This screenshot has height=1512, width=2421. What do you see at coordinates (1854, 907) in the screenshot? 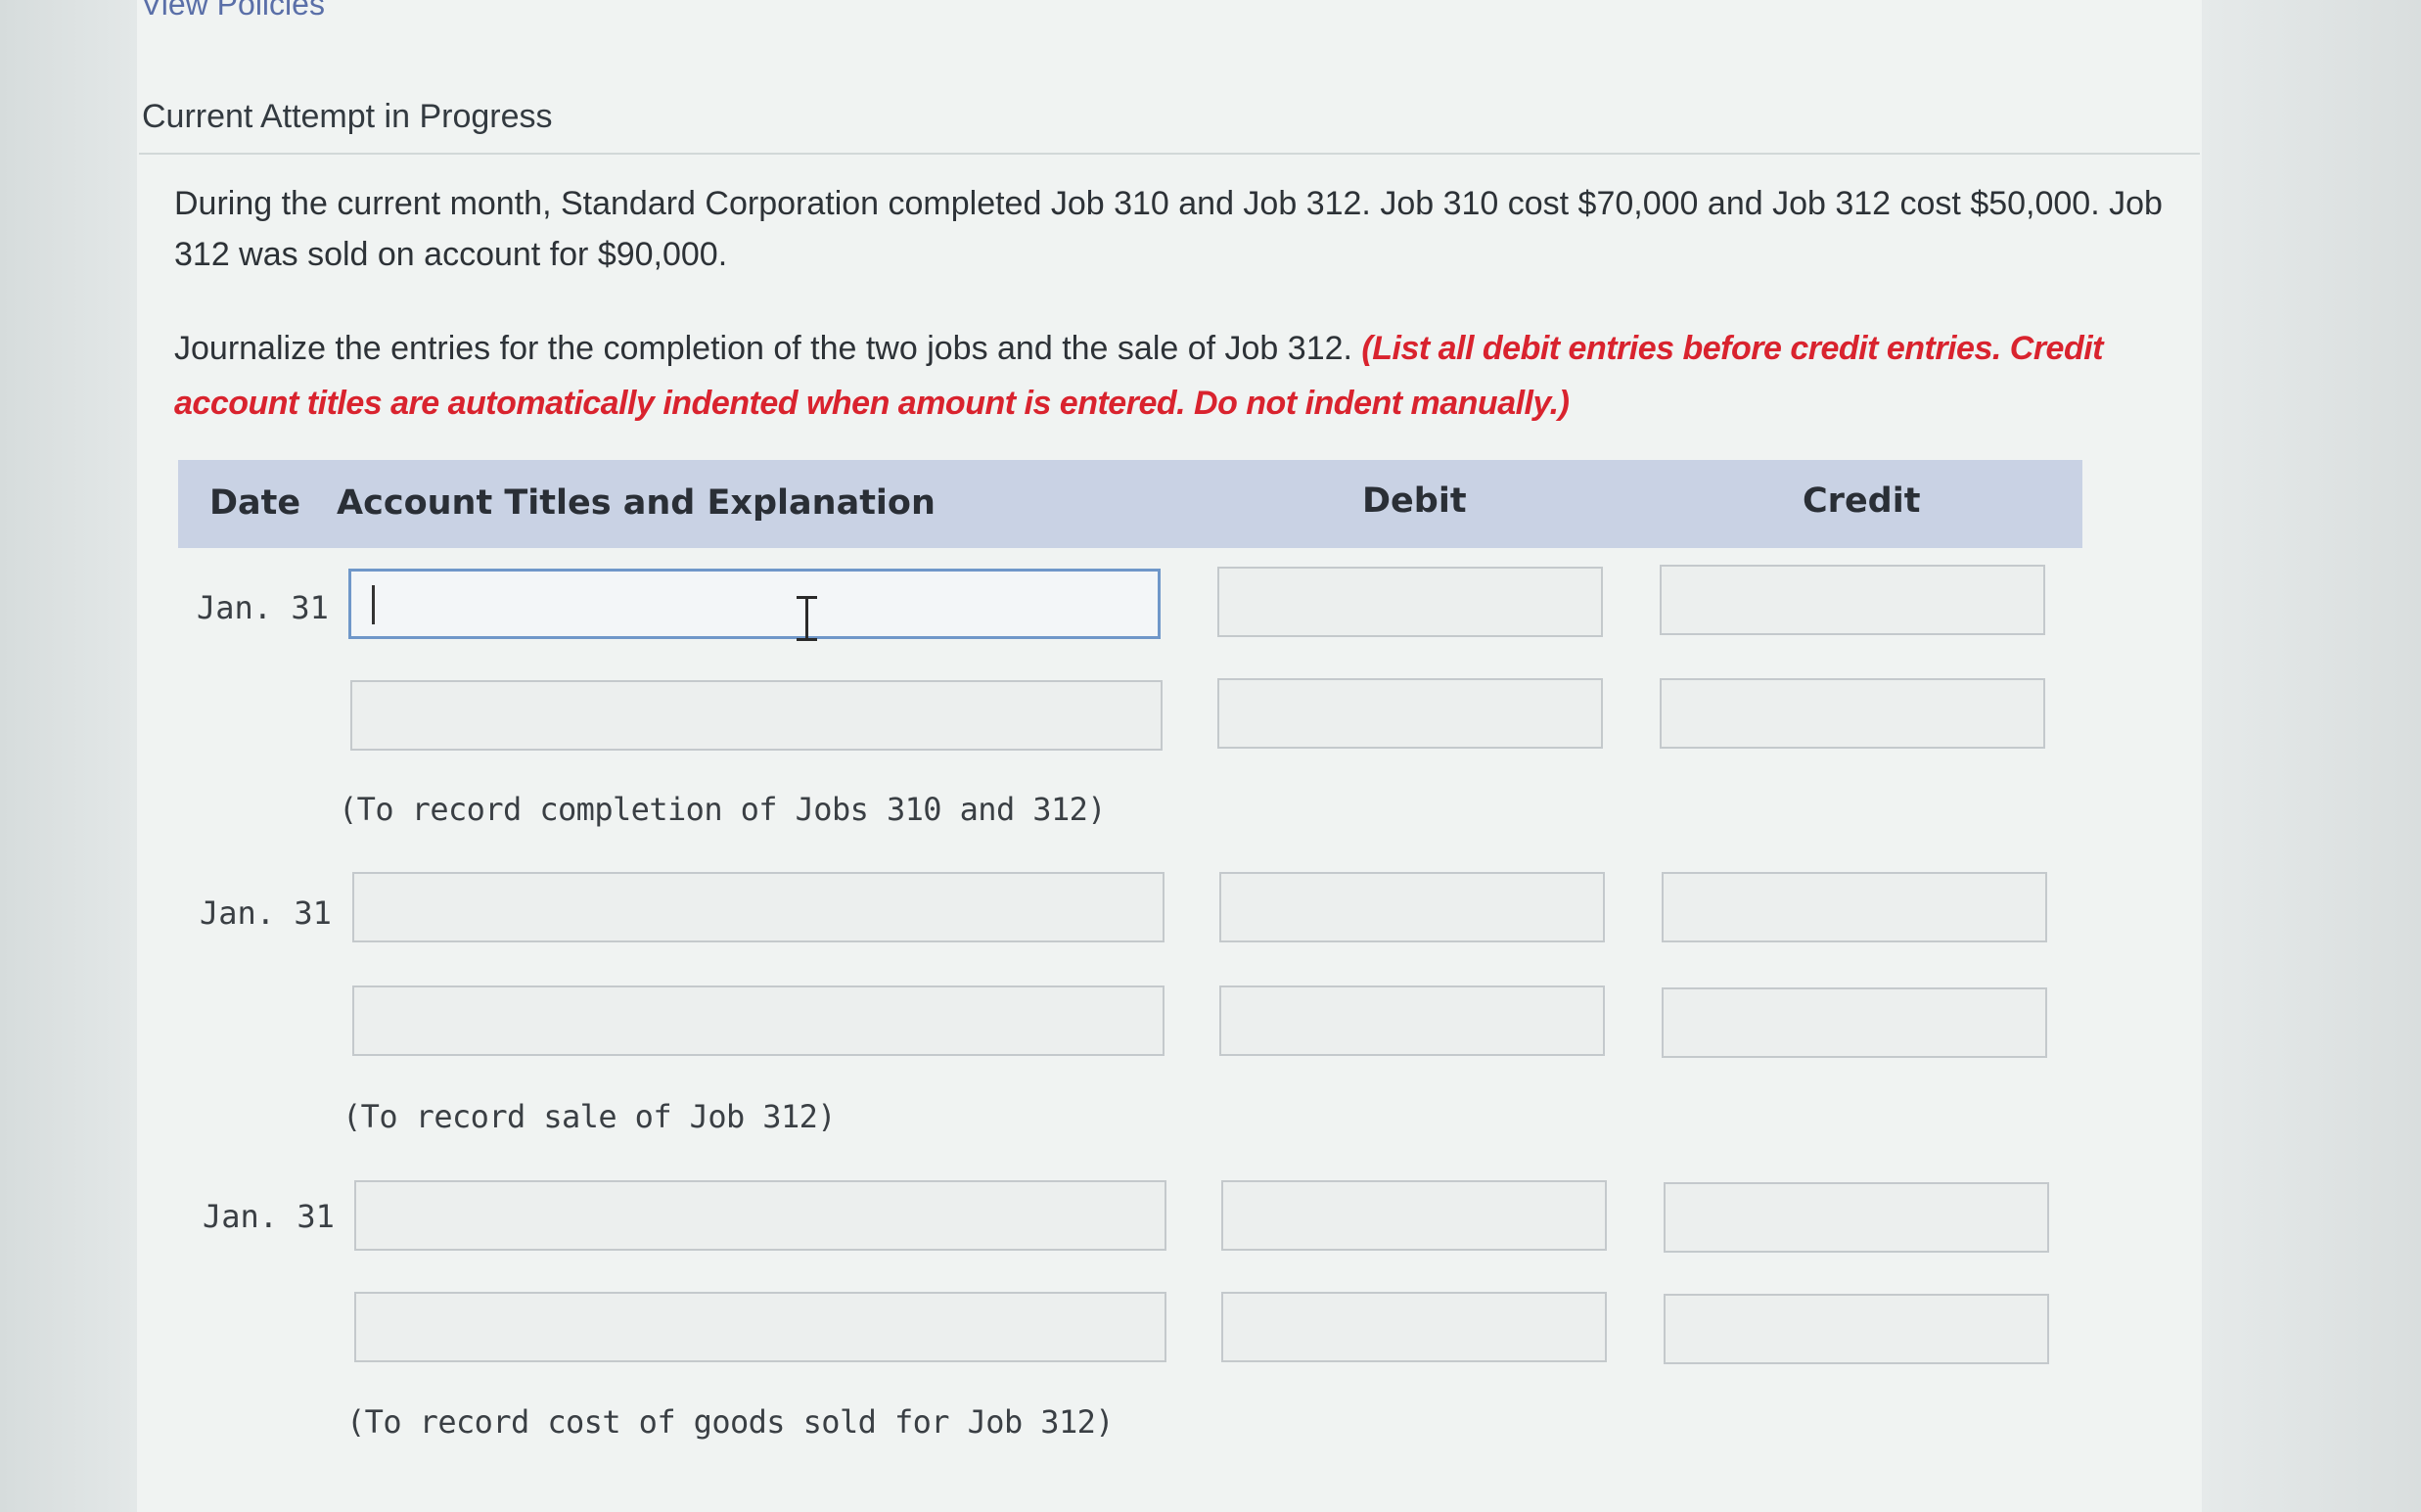
I see `entry-2-row-1-credit-input` at bounding box center [1854, 907].